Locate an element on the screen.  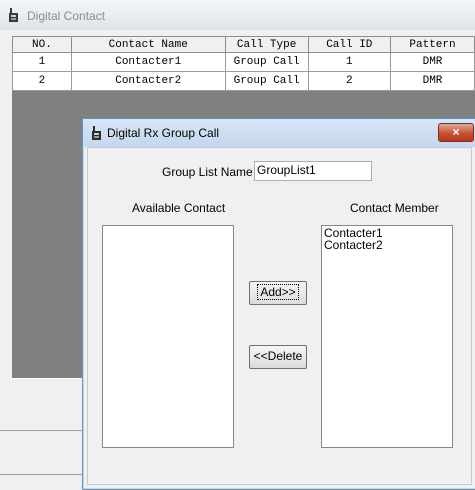
column-header: Call Type is located at coordinates (266, 44).